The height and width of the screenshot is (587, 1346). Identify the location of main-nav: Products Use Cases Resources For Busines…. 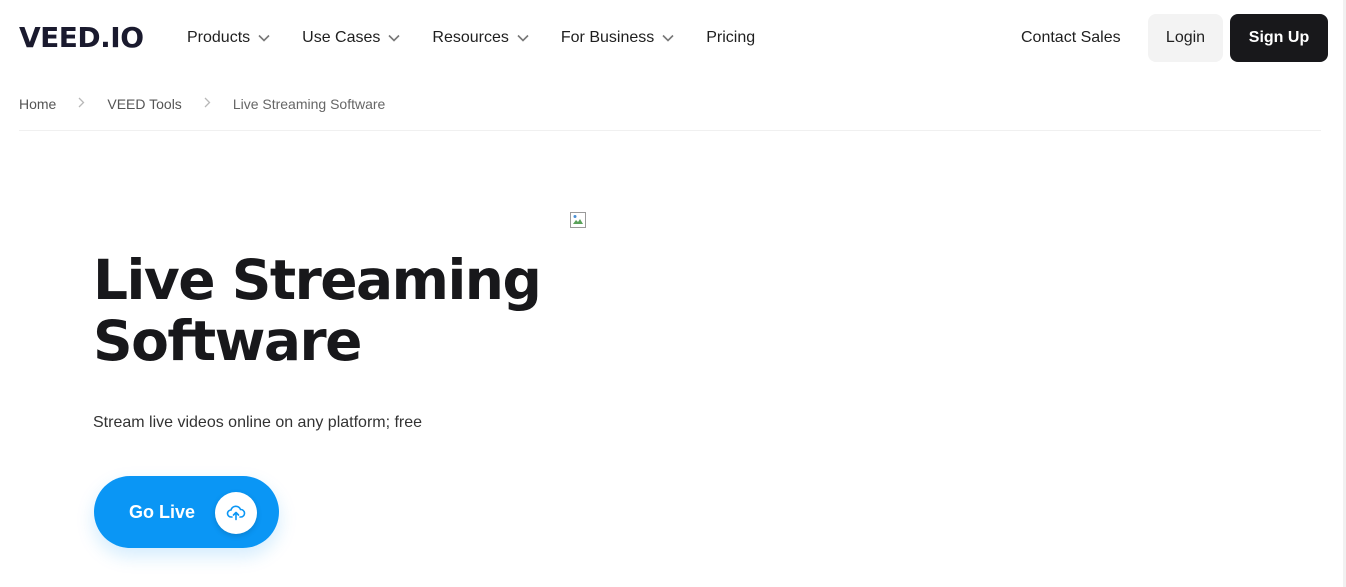
(487, 38).